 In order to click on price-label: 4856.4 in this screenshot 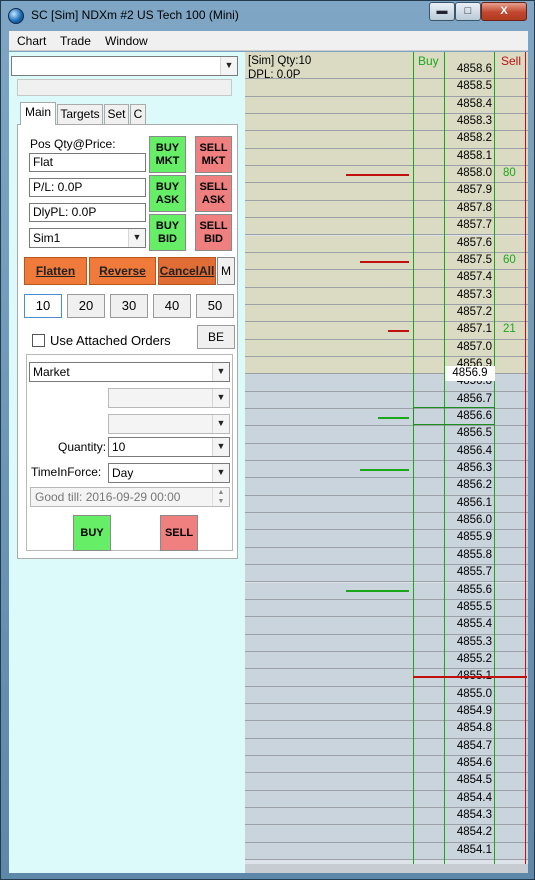, I will do `click(474, 450)`.